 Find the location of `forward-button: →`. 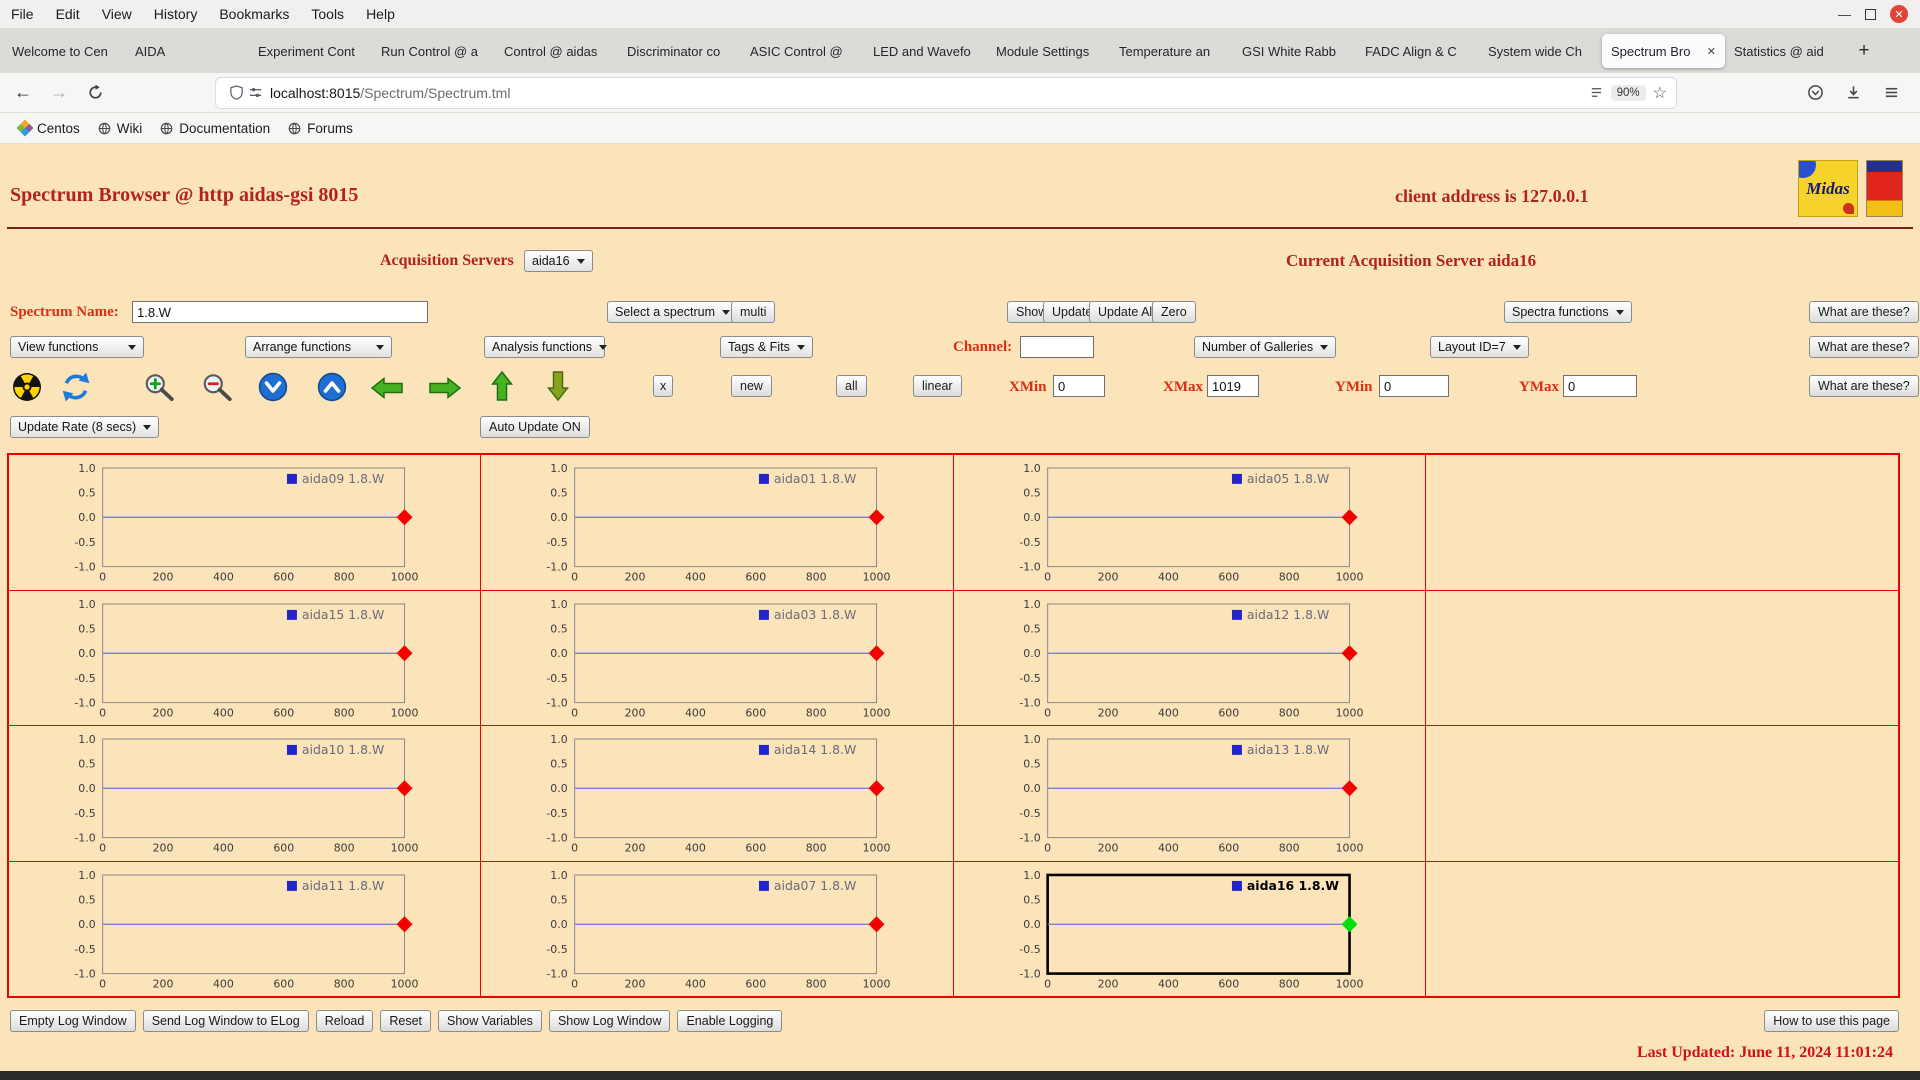

forward-button: → is located at coordinates (59, 93).